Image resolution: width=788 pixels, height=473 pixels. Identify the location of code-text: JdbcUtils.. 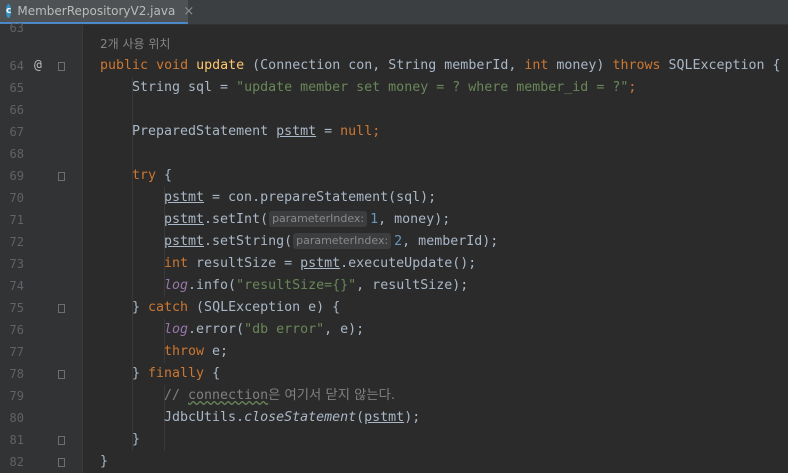
(204, 417).